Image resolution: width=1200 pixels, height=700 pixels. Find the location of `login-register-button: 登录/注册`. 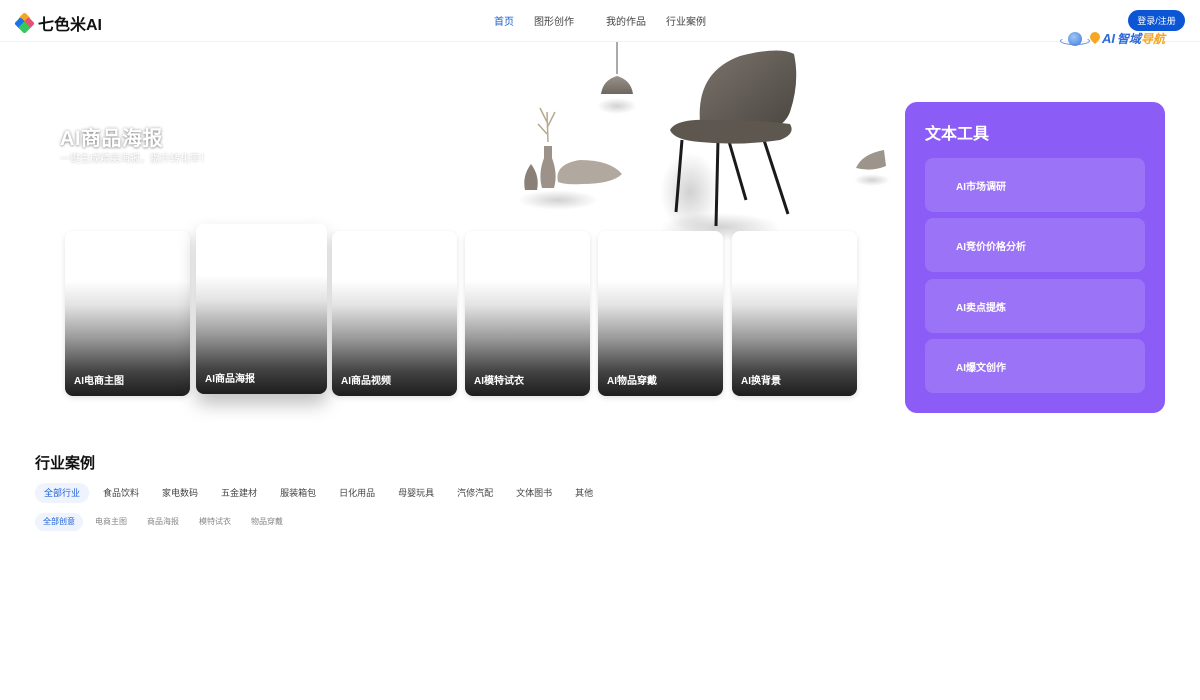

login-register-button: 登录/注册 is located at coordinates (1156, 20).